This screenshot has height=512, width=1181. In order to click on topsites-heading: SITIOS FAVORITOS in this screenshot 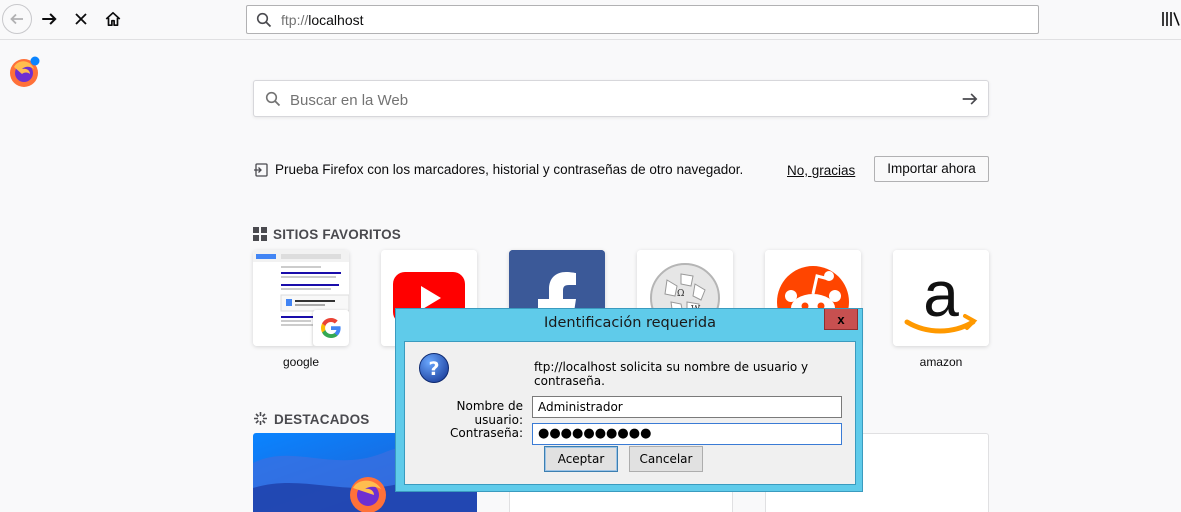, I will do `click(327, 234)`.